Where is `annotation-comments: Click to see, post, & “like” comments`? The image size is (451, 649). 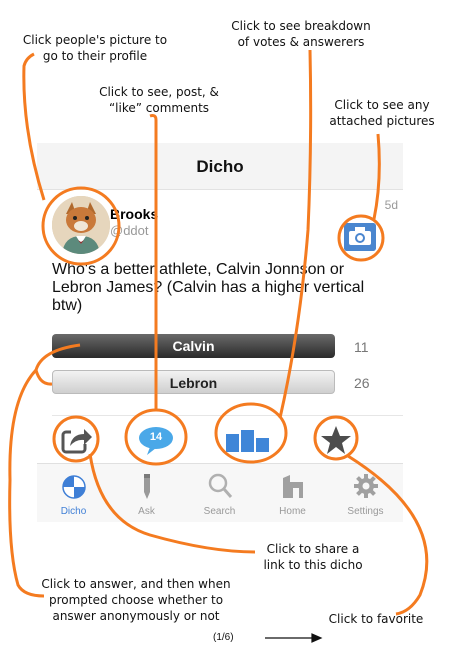
annotation-comments: Click to see, post, & “like” comments is located at coordinates (159, 100).